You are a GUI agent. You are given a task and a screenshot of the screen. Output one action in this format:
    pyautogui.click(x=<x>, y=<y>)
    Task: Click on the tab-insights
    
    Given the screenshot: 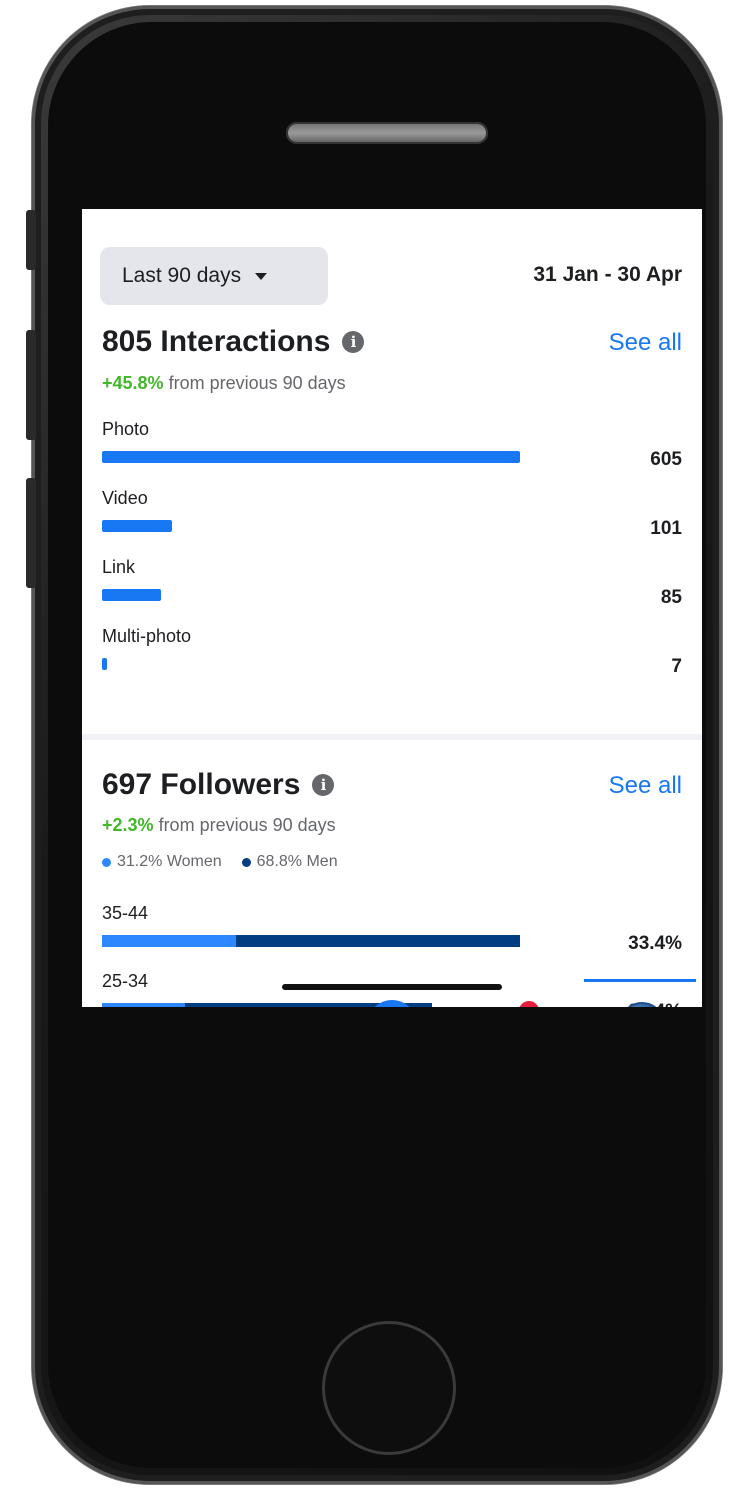 What is the action you would take?
    pyautogui.click(x=267, y=1002)
    